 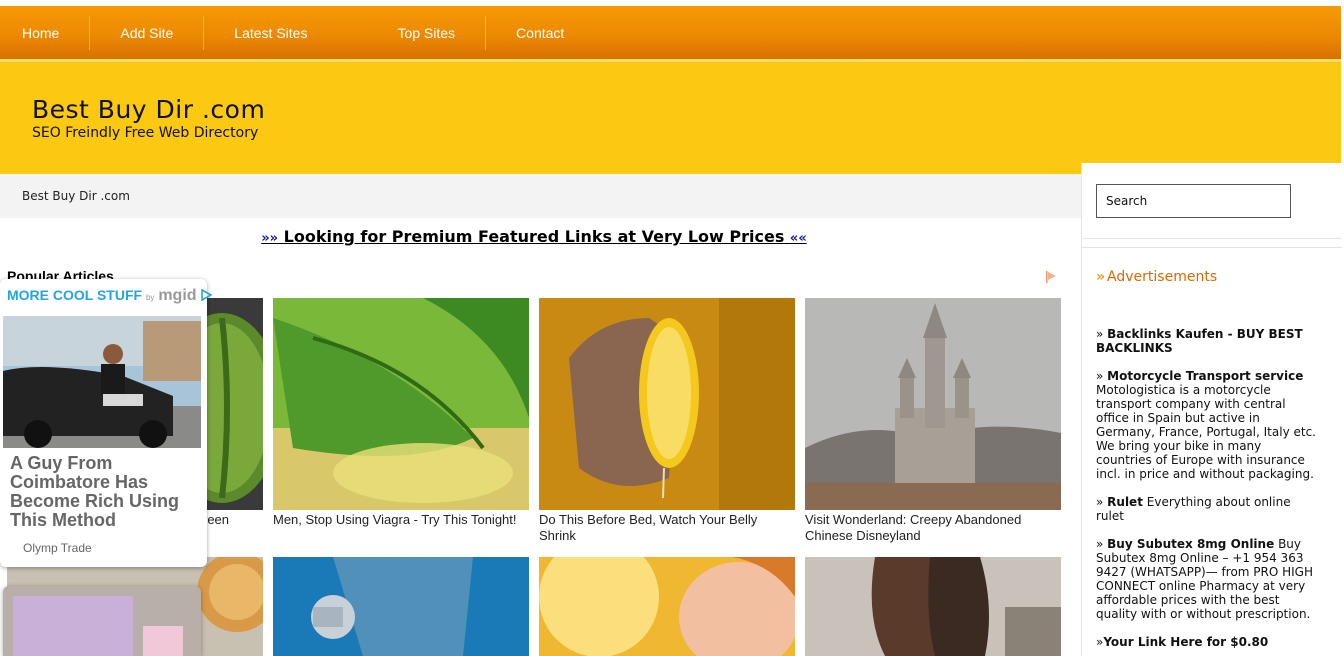 What do you see at coordinates (45, 32) in the screenshot?
I see `nav-home: Home` at bounding box center [45, 32].